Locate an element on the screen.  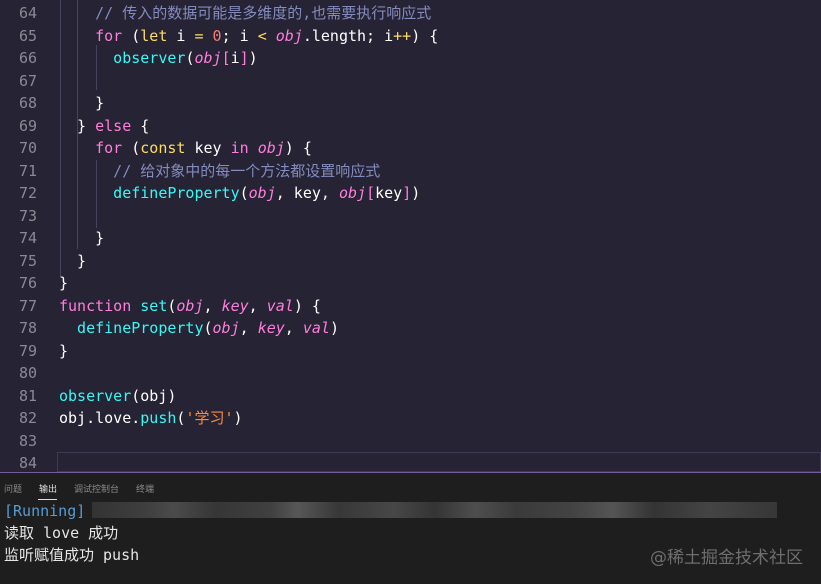
code-token: , key, is located at coordinates (307, 193).